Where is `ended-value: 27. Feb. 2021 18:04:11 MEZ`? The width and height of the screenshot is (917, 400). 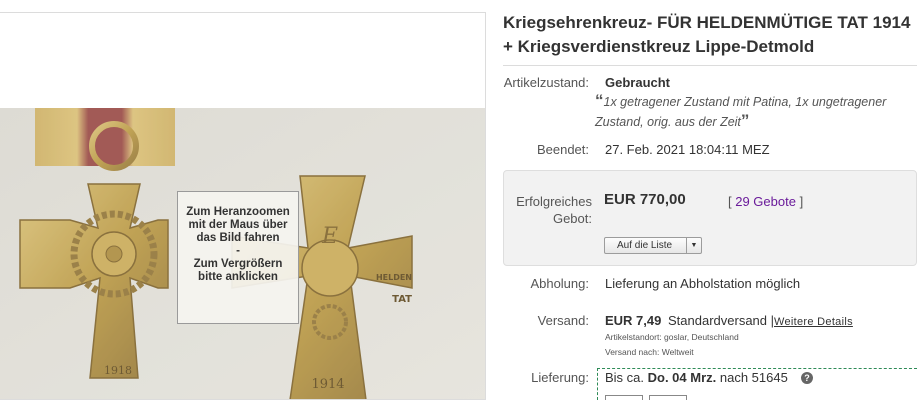
ended-value: 27. Feb. 2021 18:04:11 MEZ is located at coordinates (687, 149).